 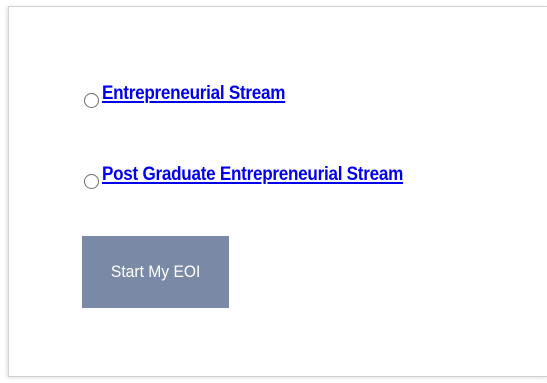 I want to click on entrepreneurial-stream-radio, so click(x=91, y=100).